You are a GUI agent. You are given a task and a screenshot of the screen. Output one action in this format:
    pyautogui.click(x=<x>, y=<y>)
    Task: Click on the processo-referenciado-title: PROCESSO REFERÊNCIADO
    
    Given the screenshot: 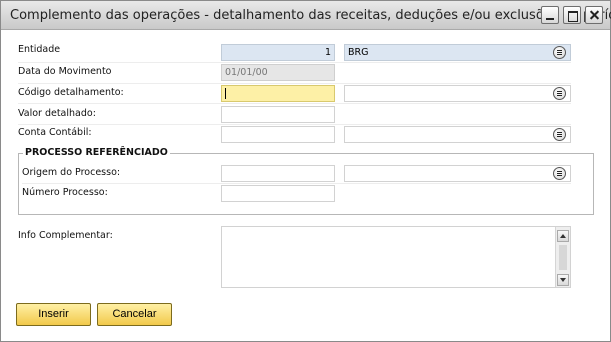 What is the action you would take?
    pyautogui.click(x=96, y=152)
    